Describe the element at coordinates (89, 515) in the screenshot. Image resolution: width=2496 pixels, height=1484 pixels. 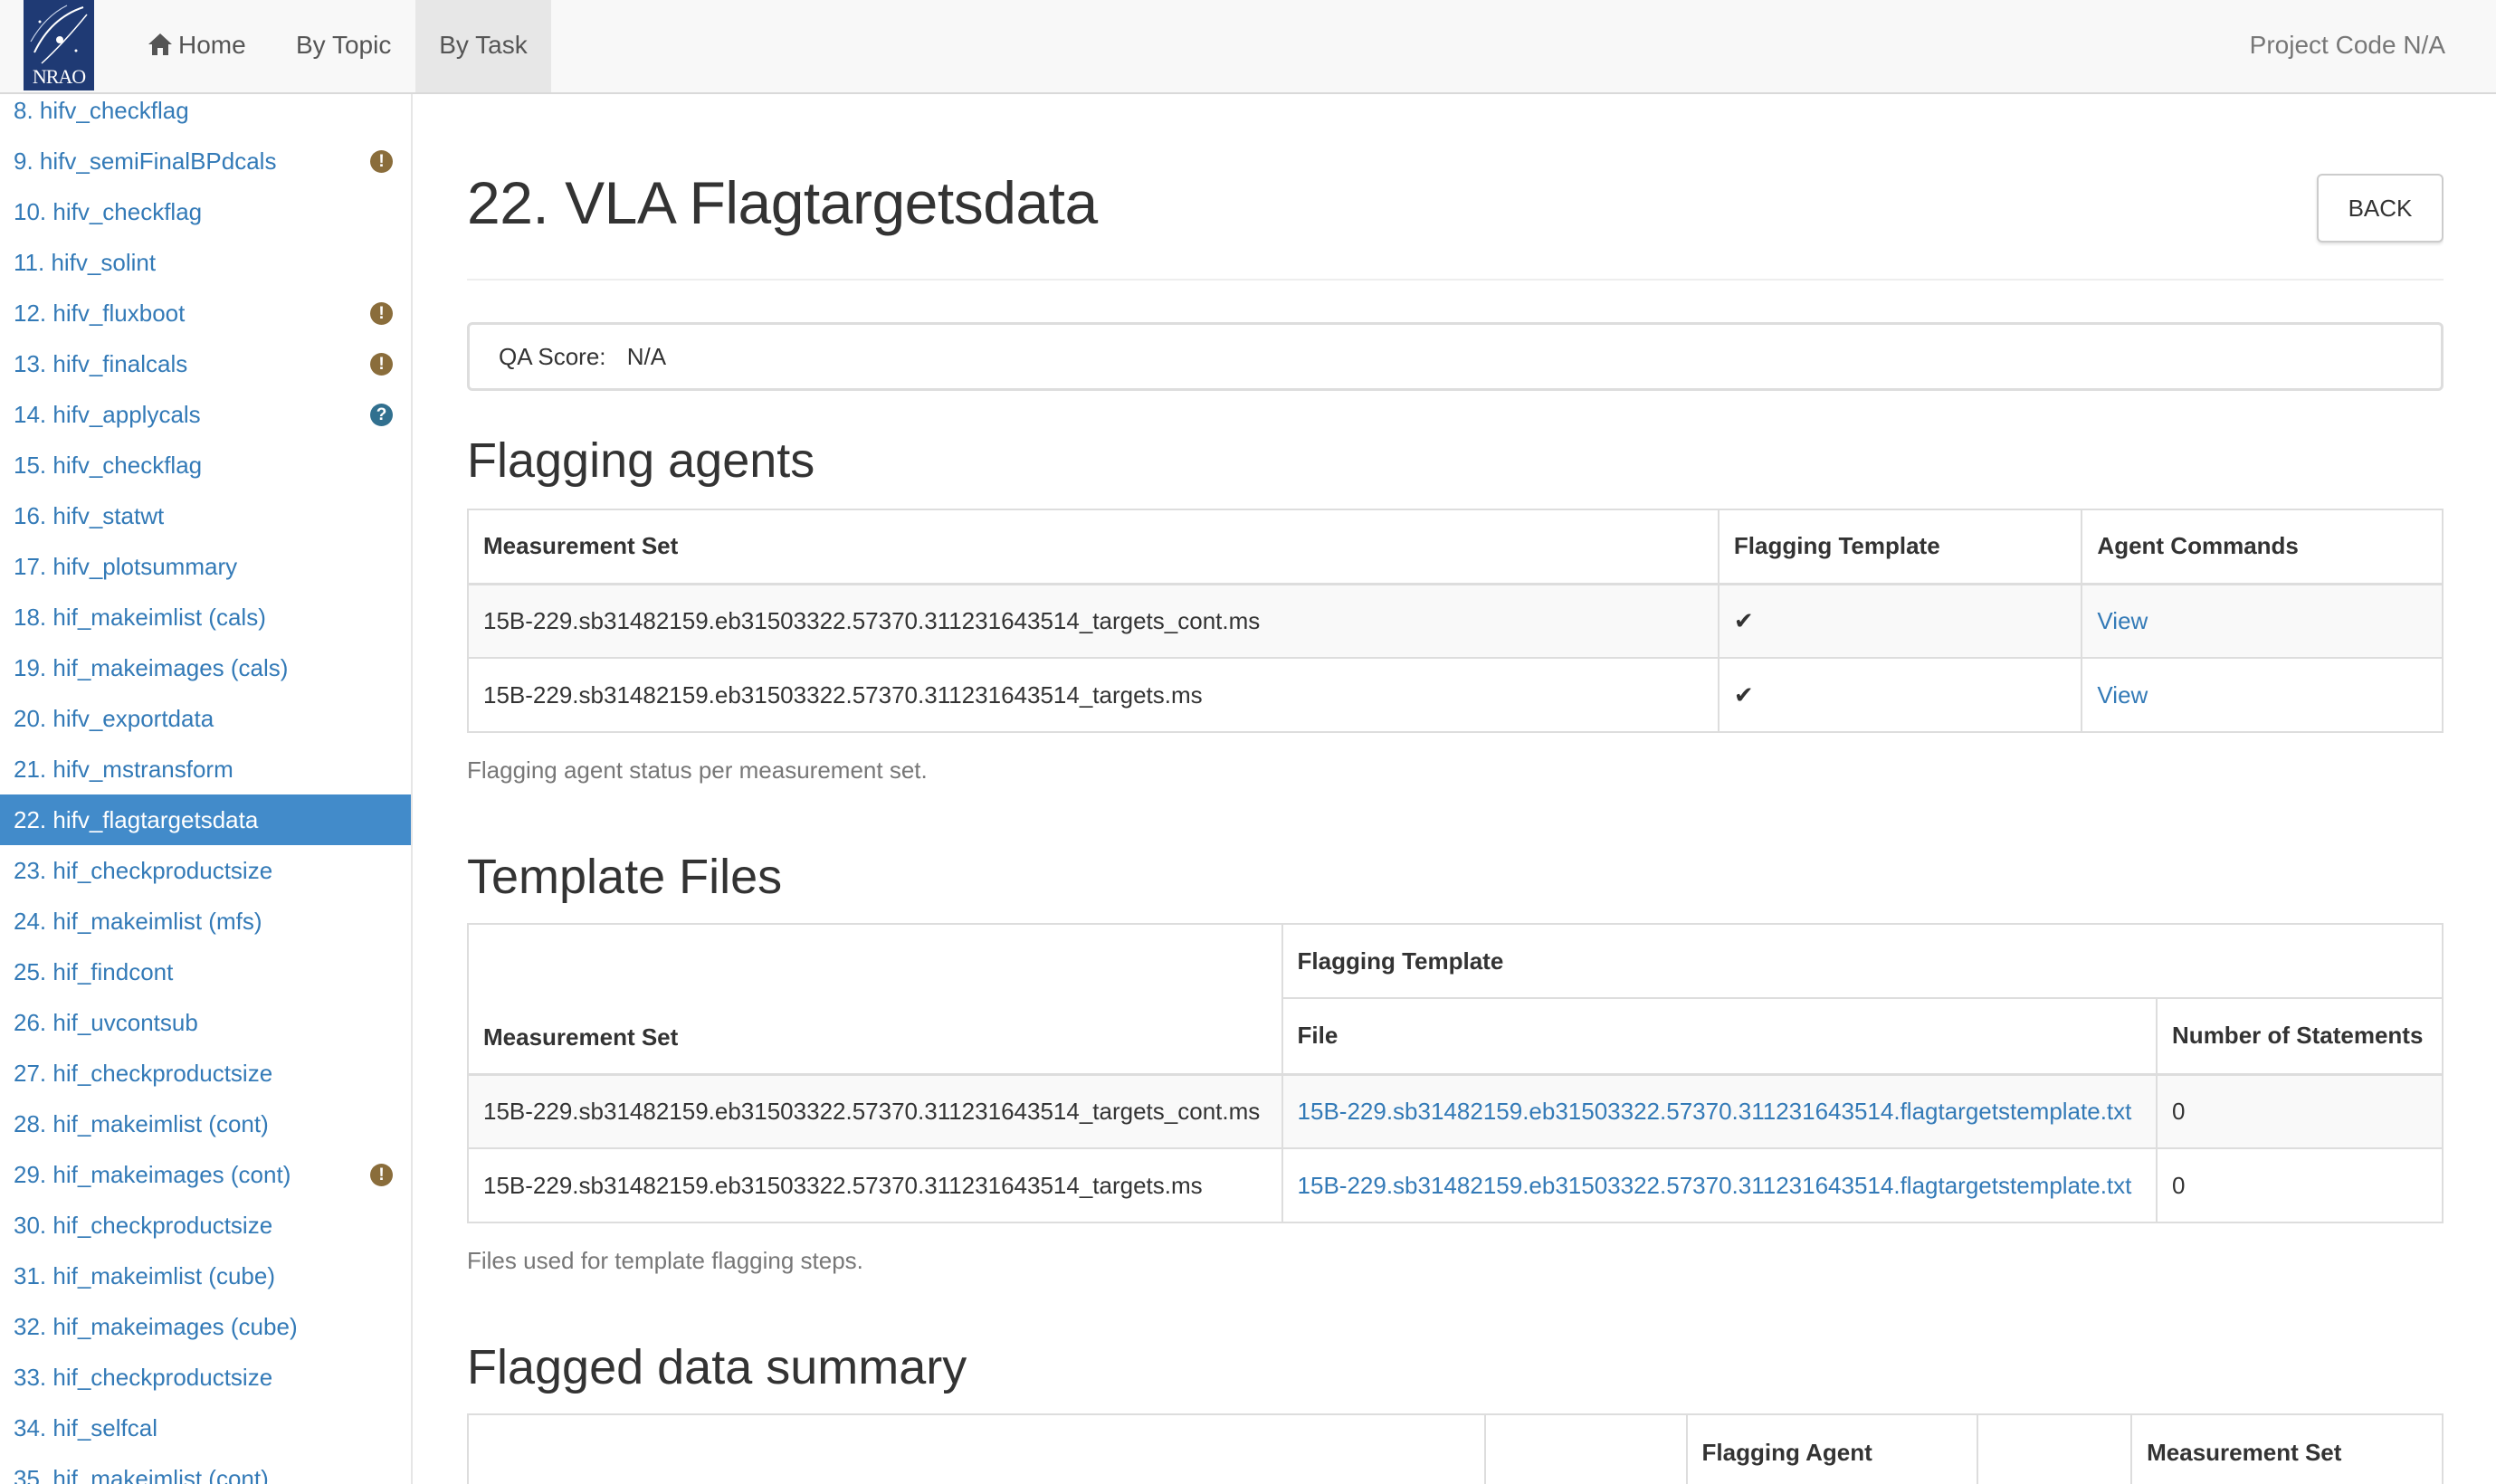
I see `sidebar-item-label: 16. hifv_statwt` at that location.